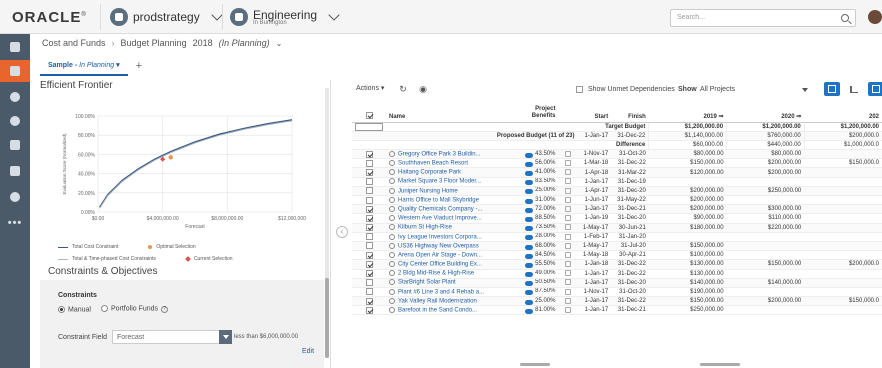 The image size is (882, 368). What do you see at coordinates (535, 364) in the screenshot?
I see `grid-horizontal-scrollbar` at bounding box center [535, 364].